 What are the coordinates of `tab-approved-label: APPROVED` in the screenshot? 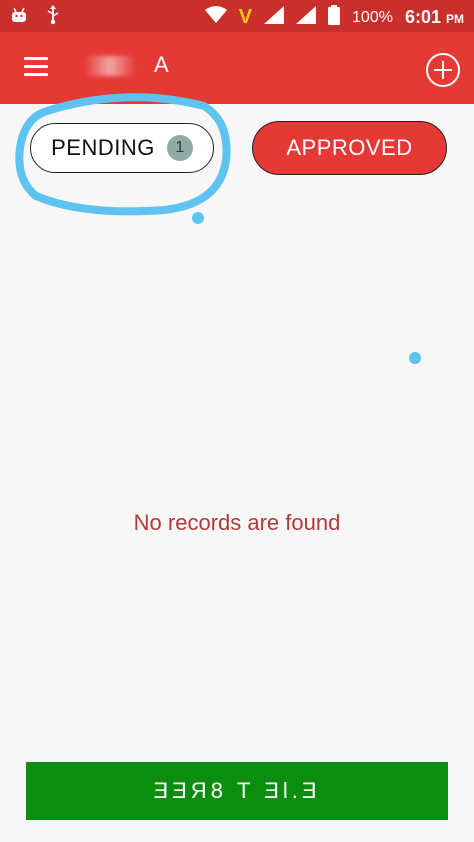 It's located at (349, 147).